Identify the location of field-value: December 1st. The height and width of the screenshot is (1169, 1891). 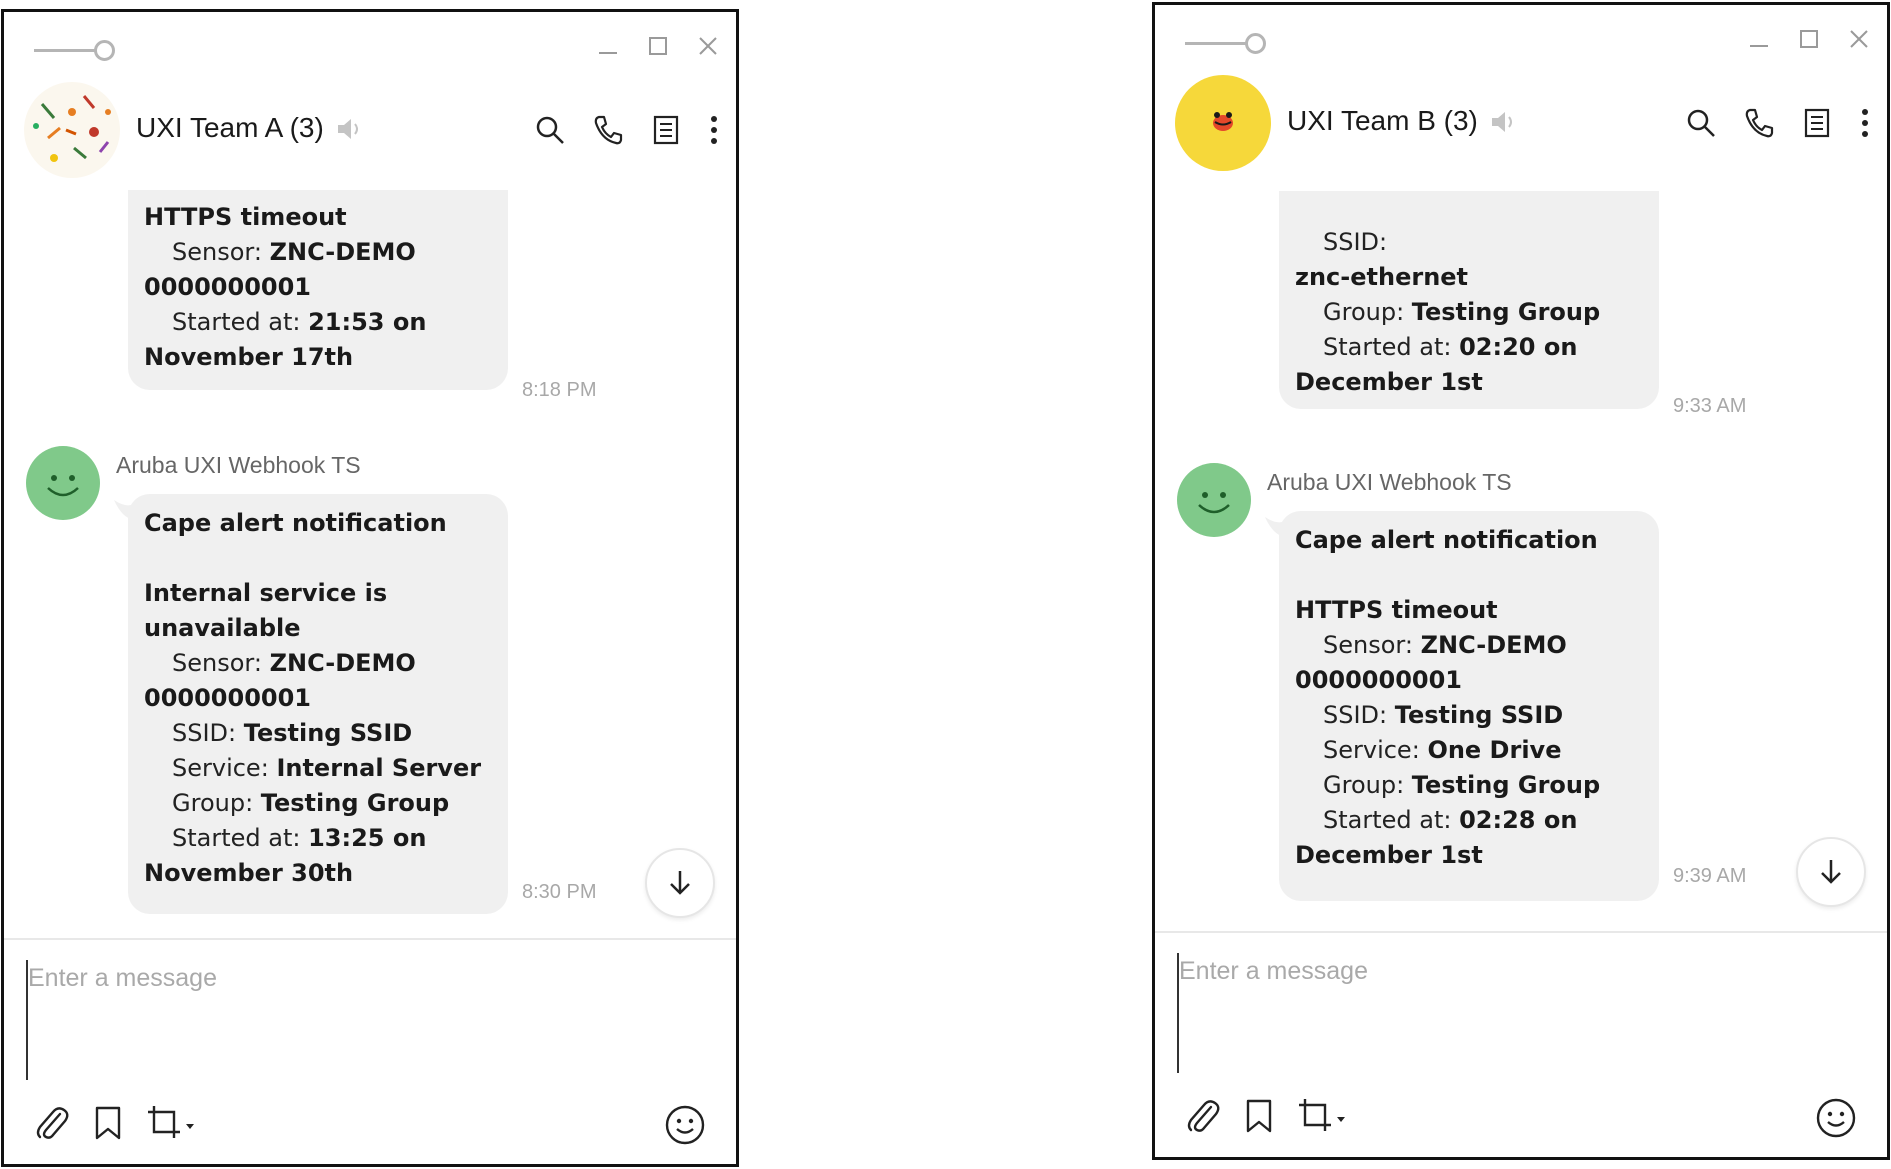
(1389, 382).